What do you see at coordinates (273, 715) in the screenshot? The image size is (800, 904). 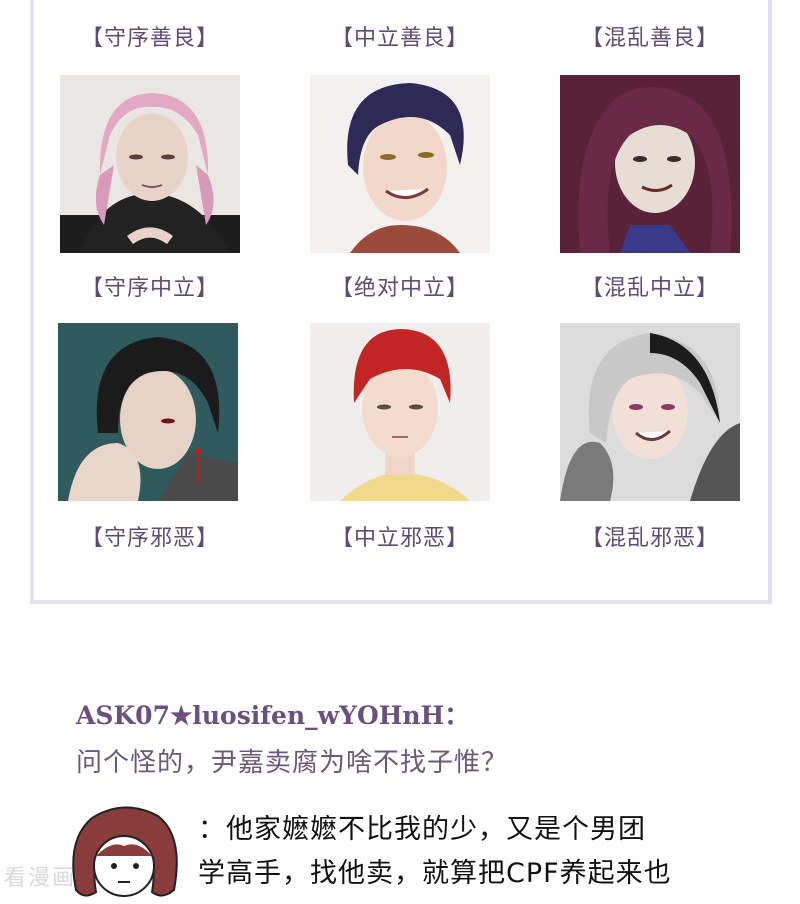 I see `ask-title: ASK07★luosifen_wYOHnH：` at bounding box center [273, 715].